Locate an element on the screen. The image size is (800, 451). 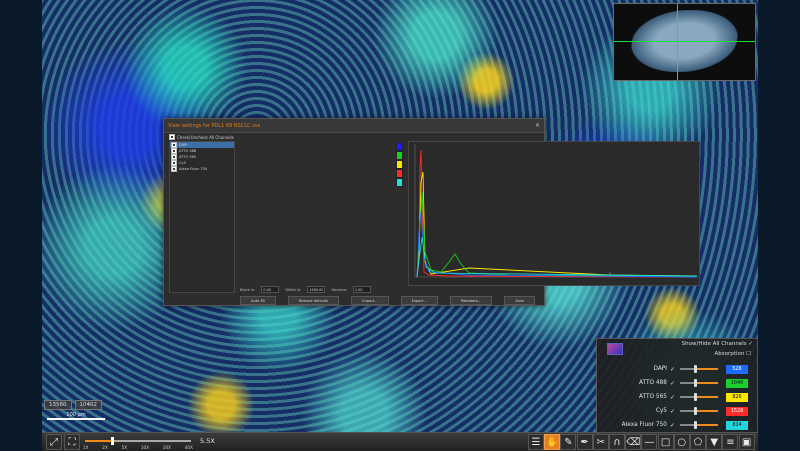
channel-value-badge: 814 is located at coordinates (737, 425).